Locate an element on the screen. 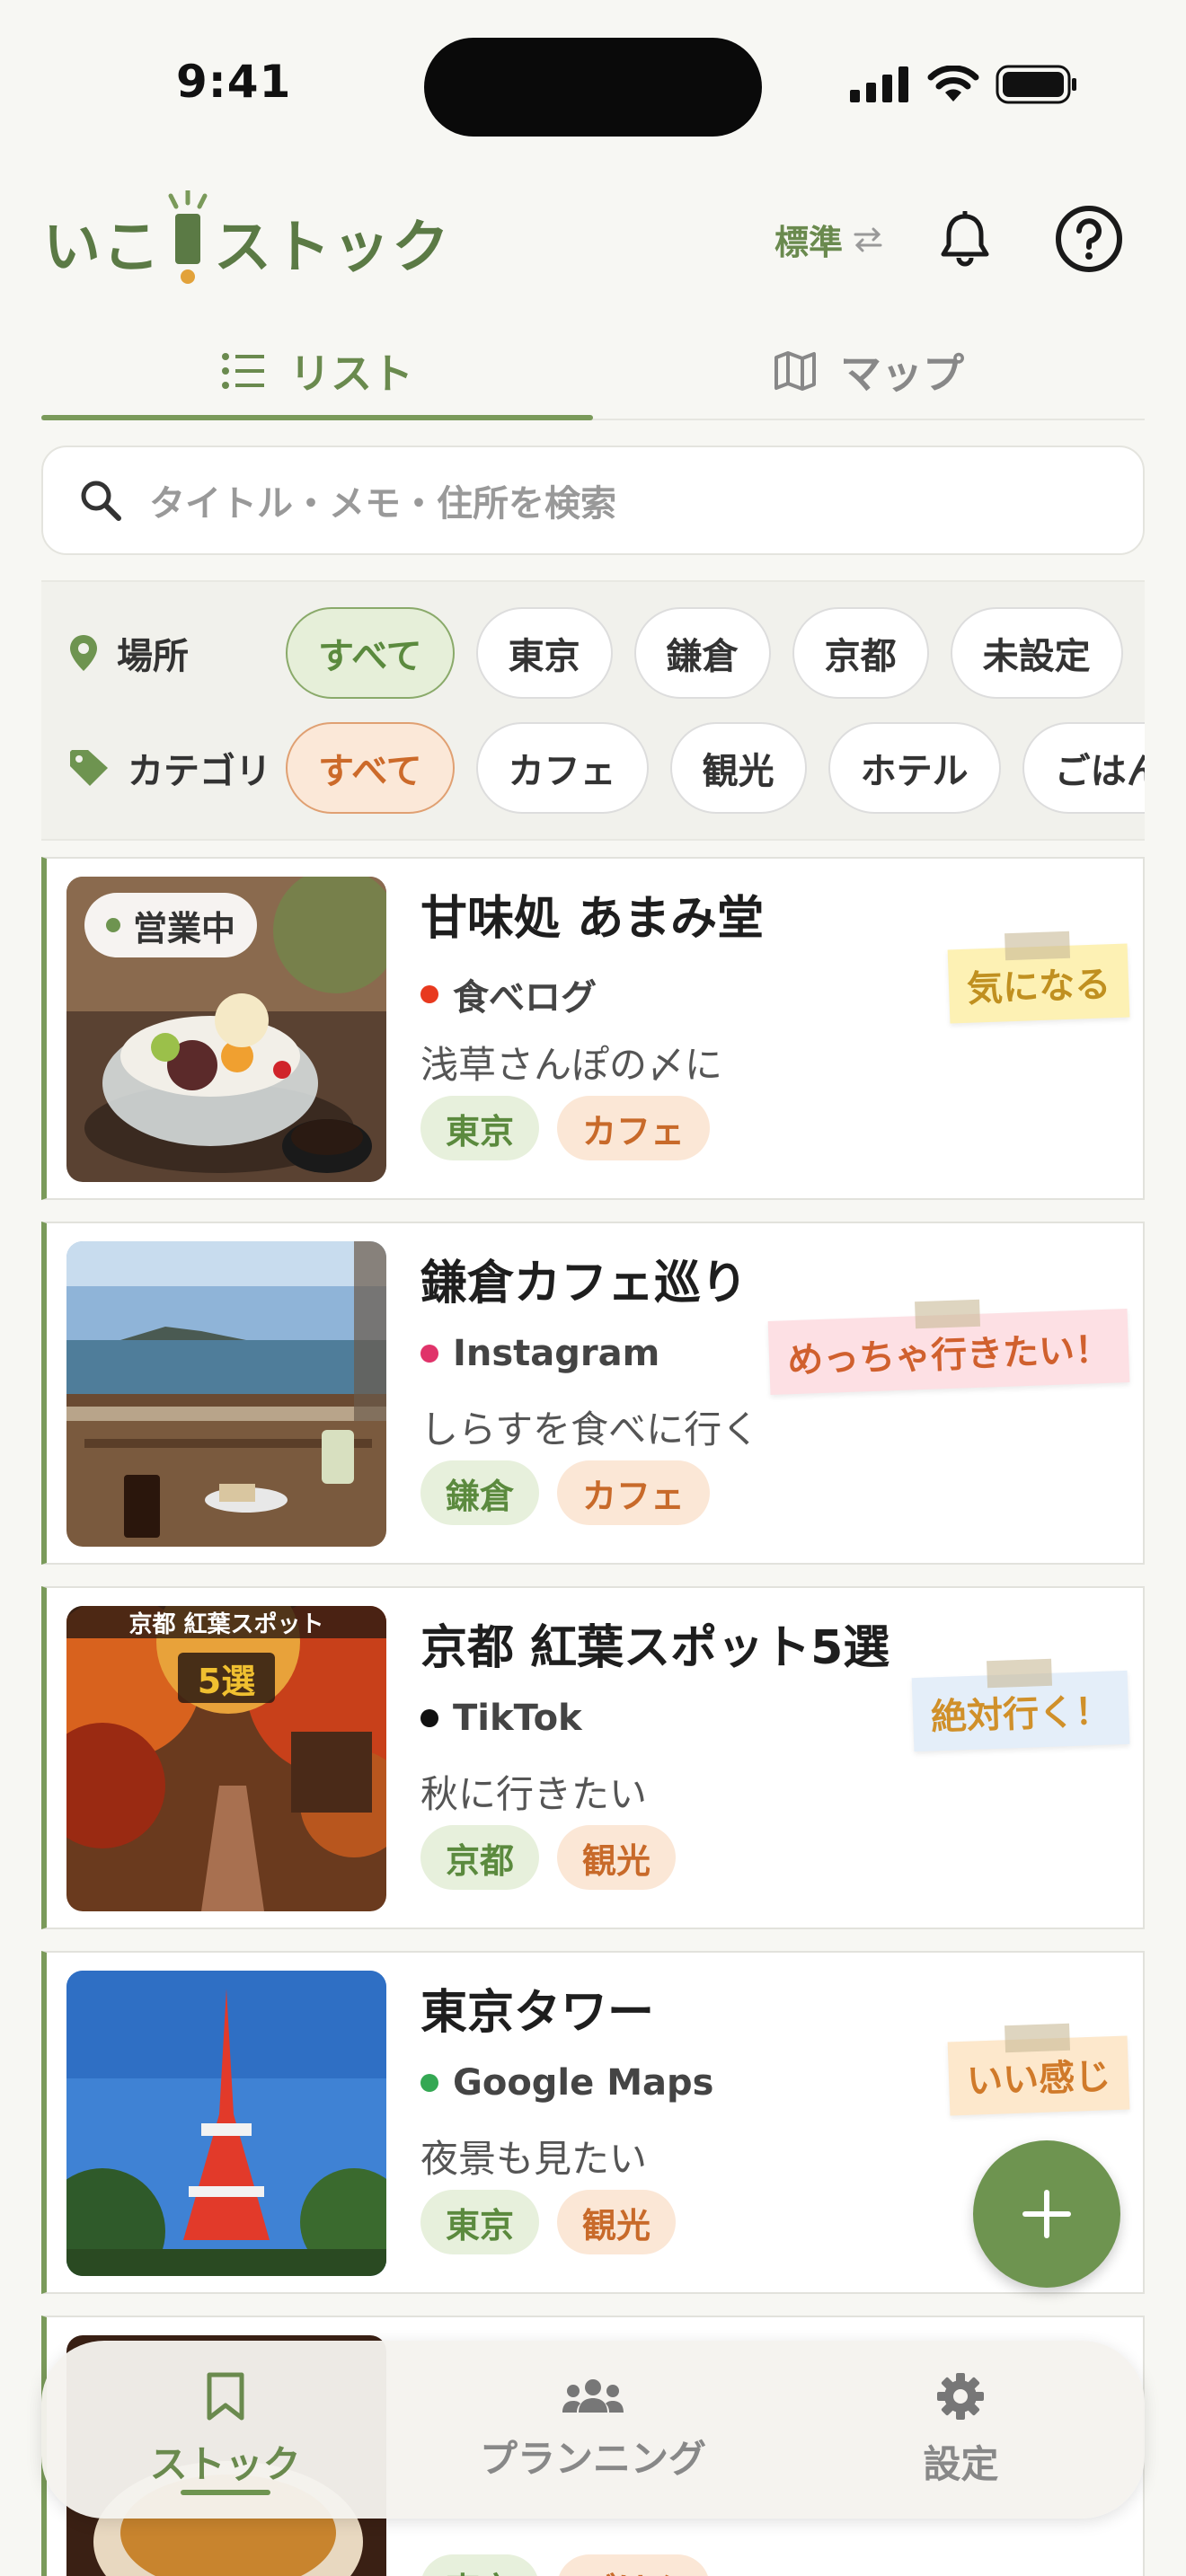  category-chip-food: ごはん is located at coordinates (1083, 768).